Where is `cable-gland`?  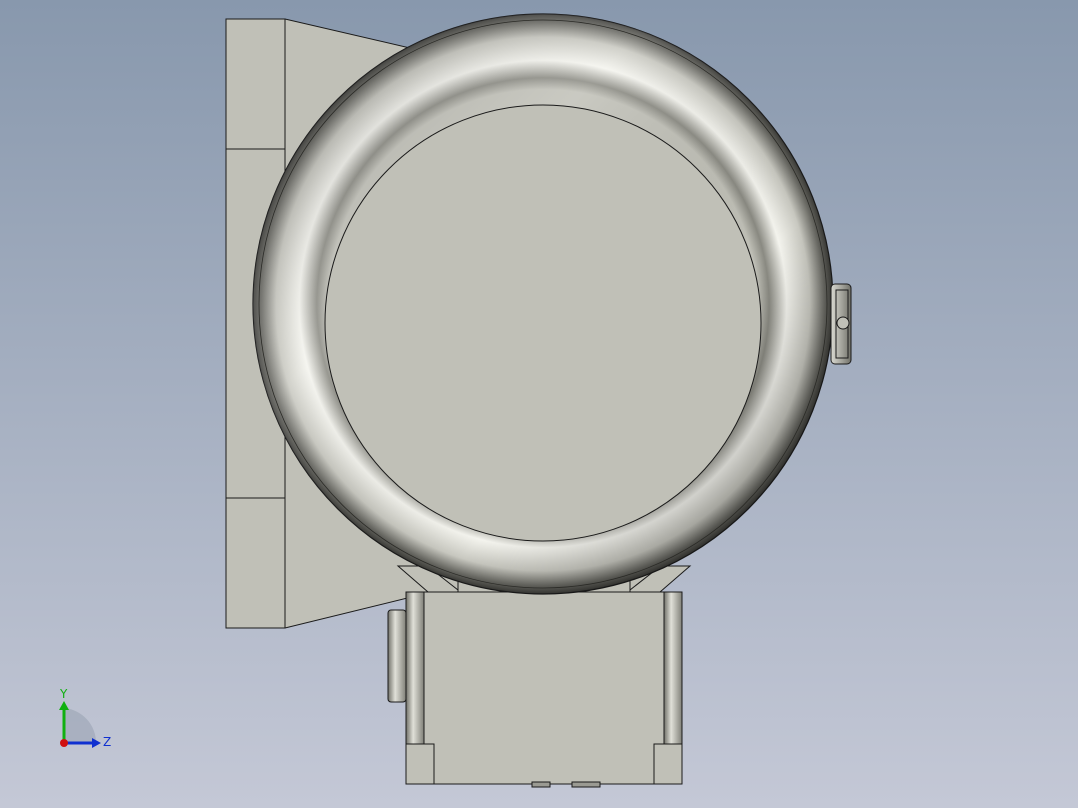 cable-gland is located at coordinates (397, 656).